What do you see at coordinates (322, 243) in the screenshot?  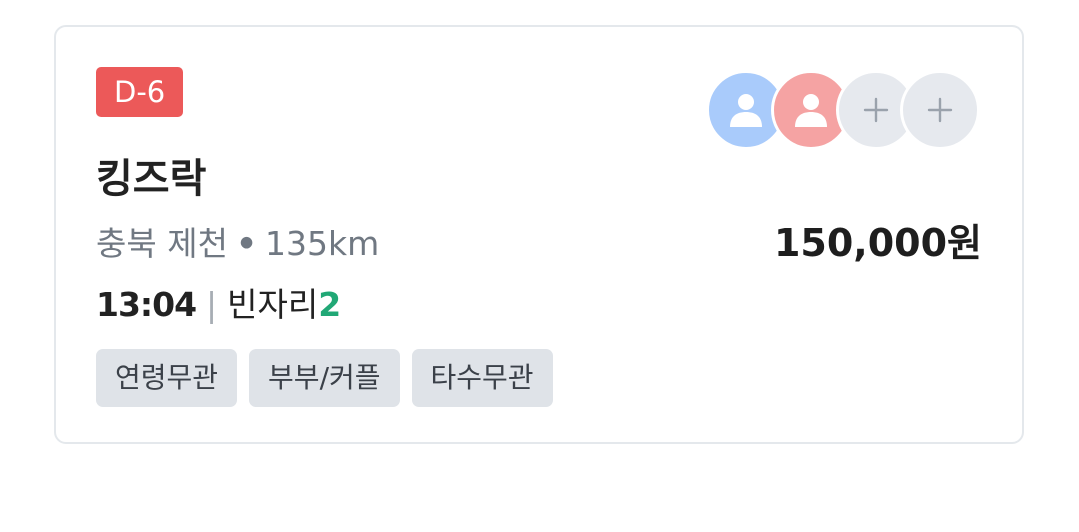 I see `distance-text: 135km` at bounding box center [322, 243].